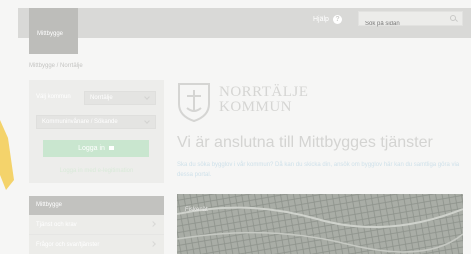 The width and height of the screenshot is (471, 254). I want to click on fishing-net-image, so click(320, 224).